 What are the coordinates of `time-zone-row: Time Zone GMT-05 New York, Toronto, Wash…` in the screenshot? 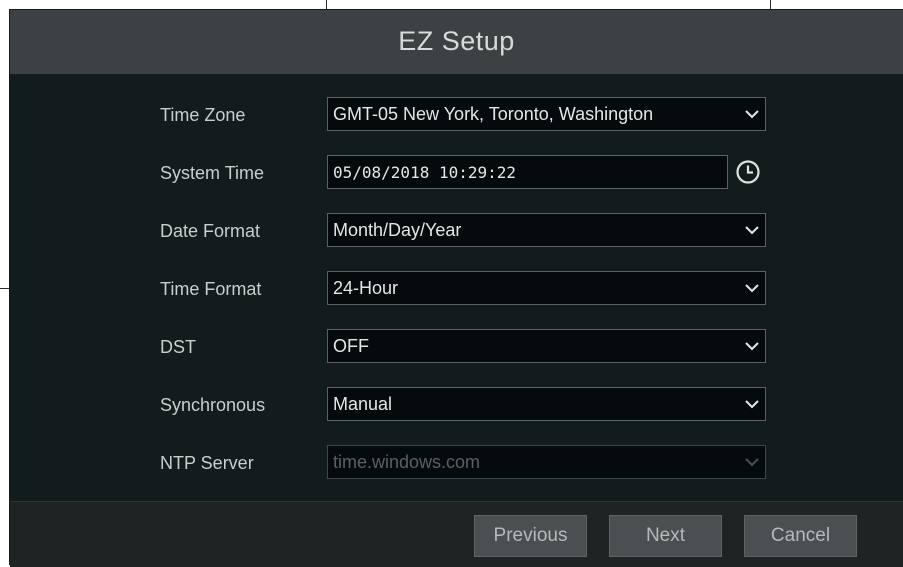 It's located at (456, 115).